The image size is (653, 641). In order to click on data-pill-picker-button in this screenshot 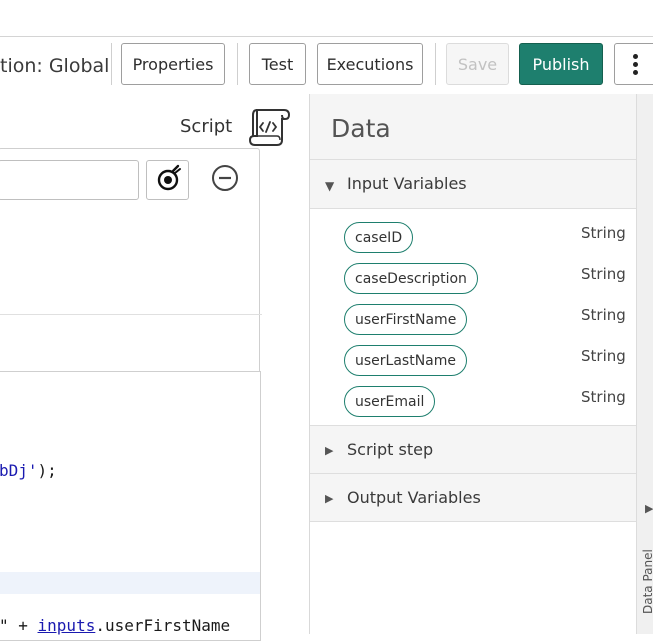, I will do `click(167, 180)`.